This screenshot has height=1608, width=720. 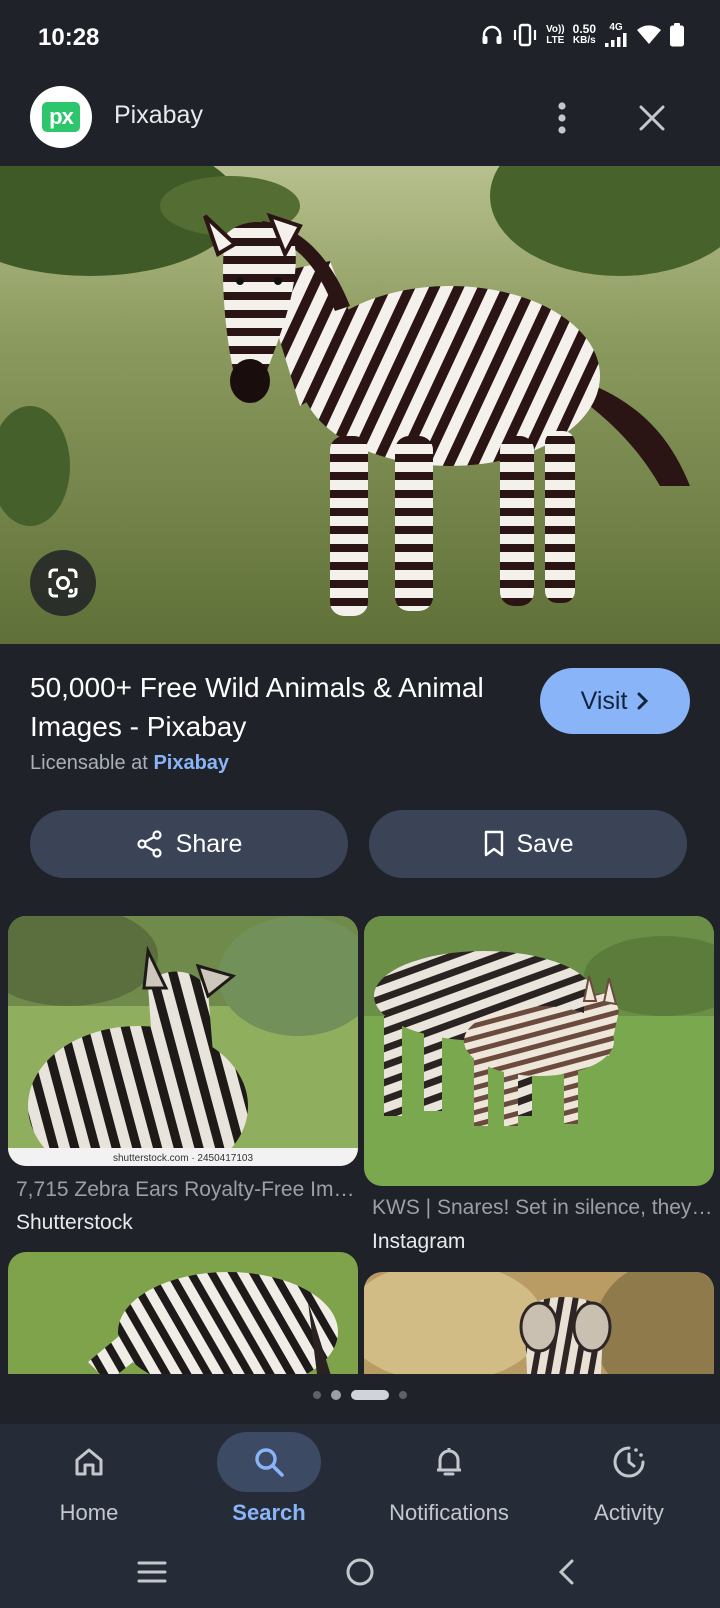 I want to click on home-button, so click(x=360, y=1572).